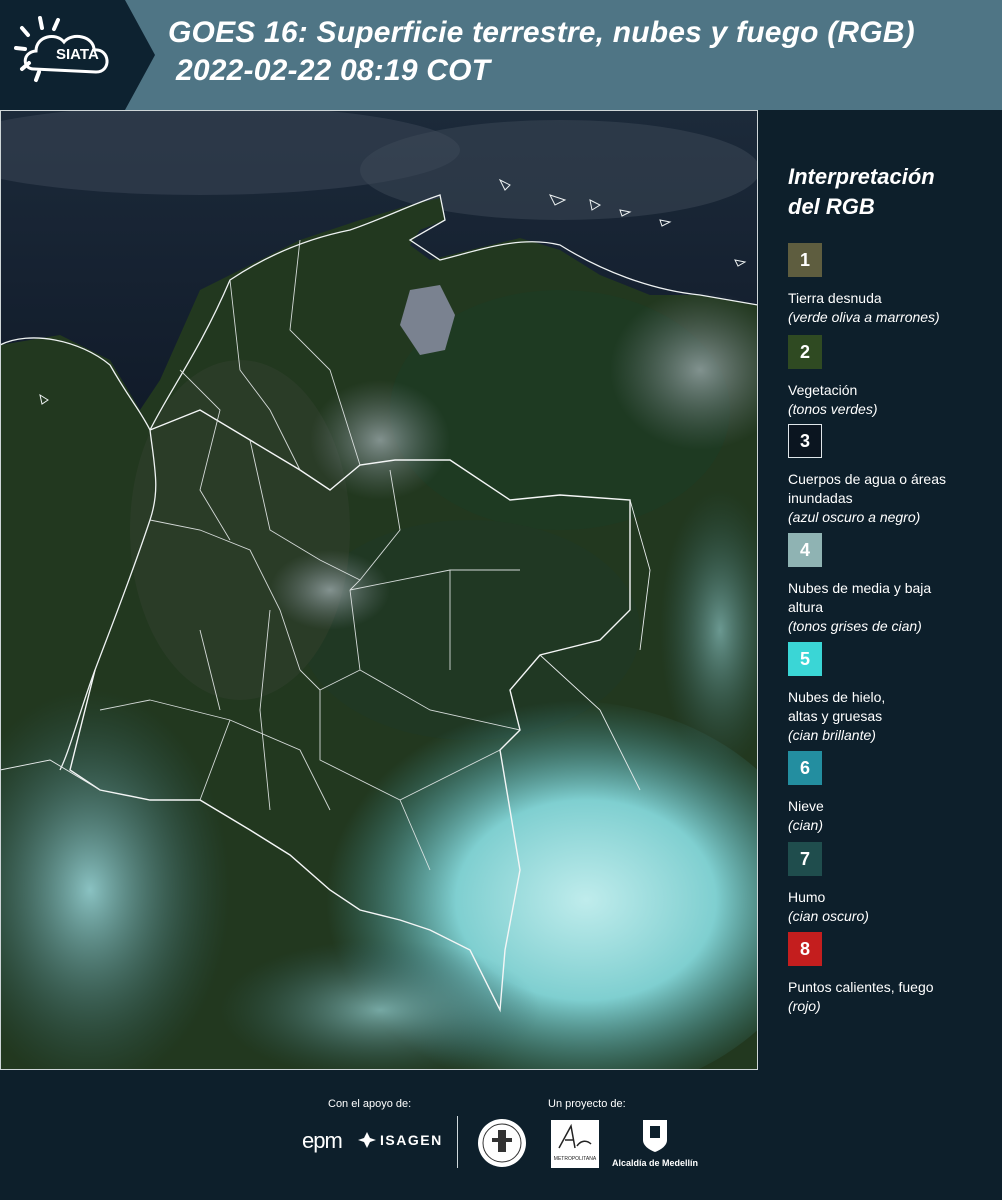  I want to click on legend-title-line2: del RGB, so click(831, 206).